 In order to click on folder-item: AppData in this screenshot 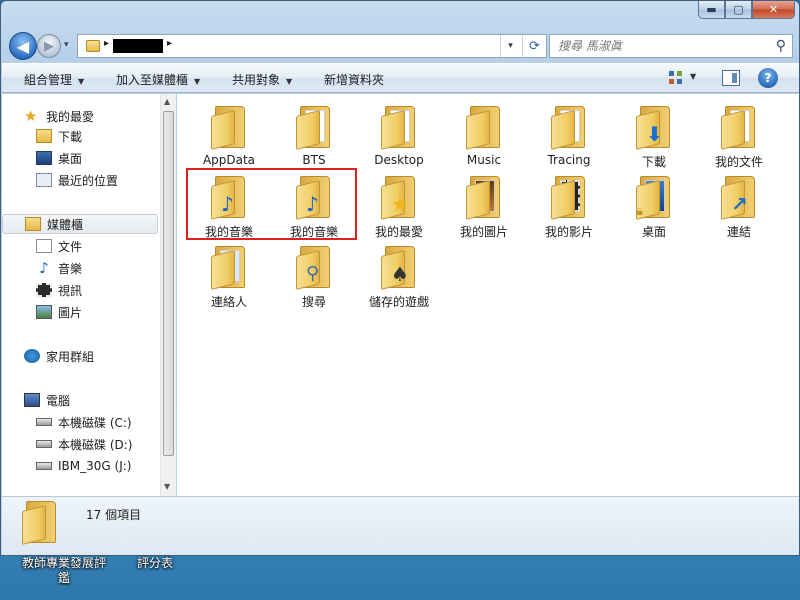, I will do `click(229, 133)`.